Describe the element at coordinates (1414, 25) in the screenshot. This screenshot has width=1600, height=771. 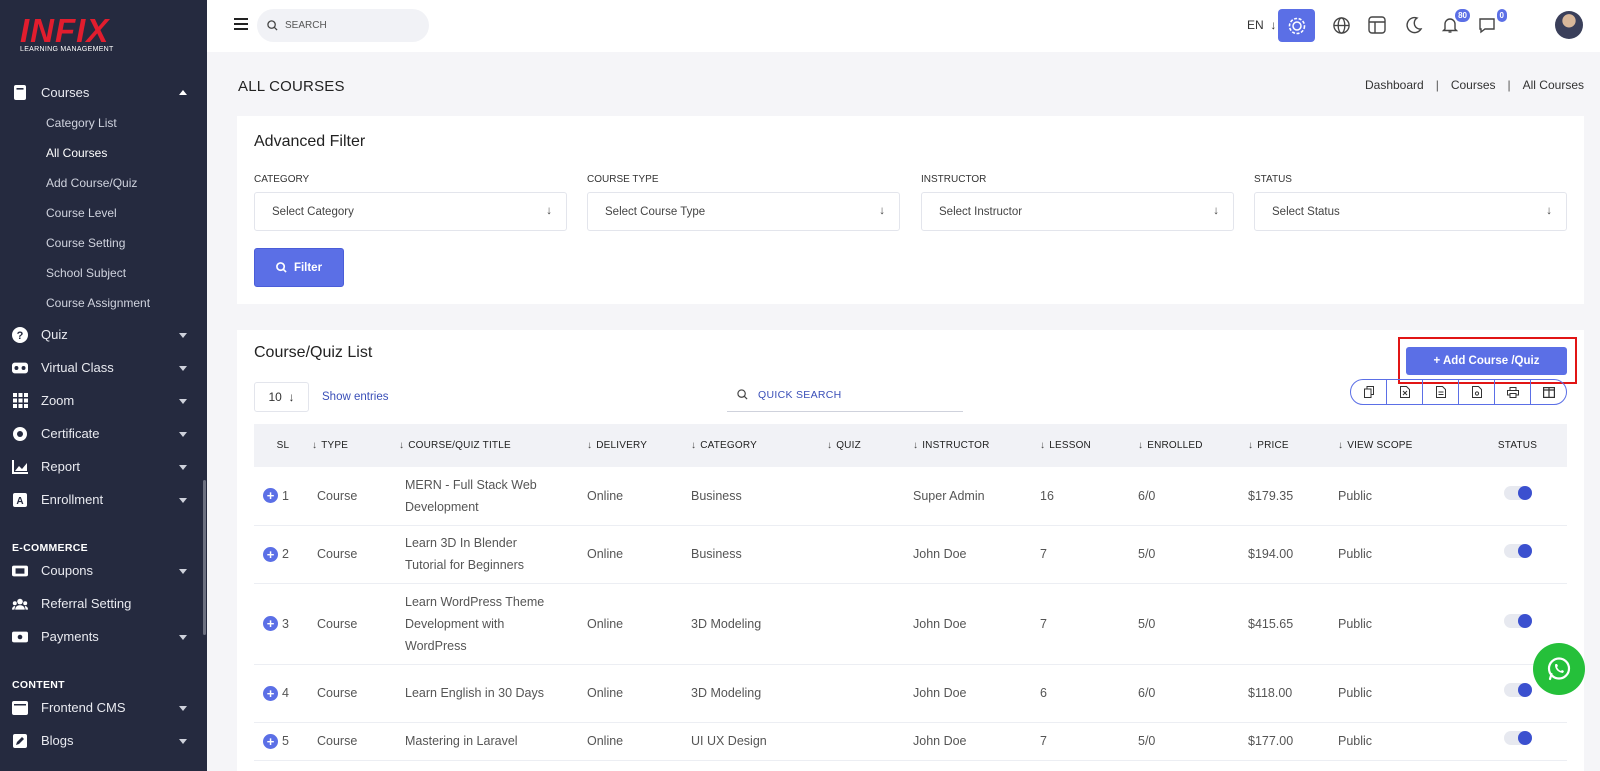
I see `dark-mode-icon` at that location.